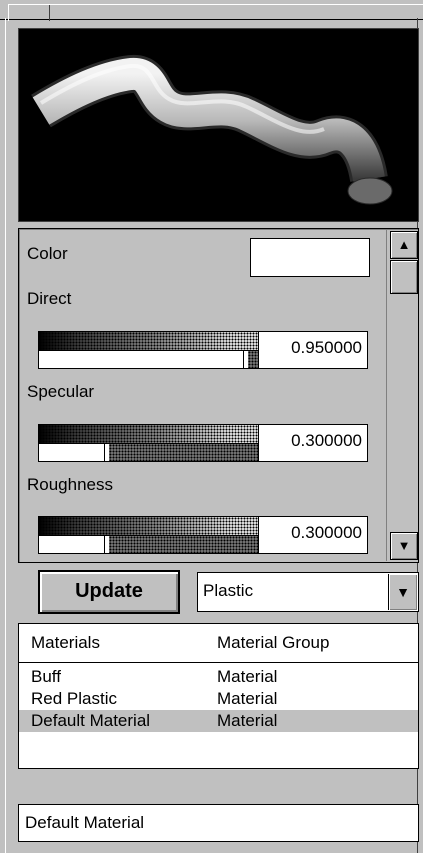 The height and width of the screenshot is (853, 423). Describe the element at coordinates (211, 10) in the screenshot. I see `top-tab-strip` at that location.